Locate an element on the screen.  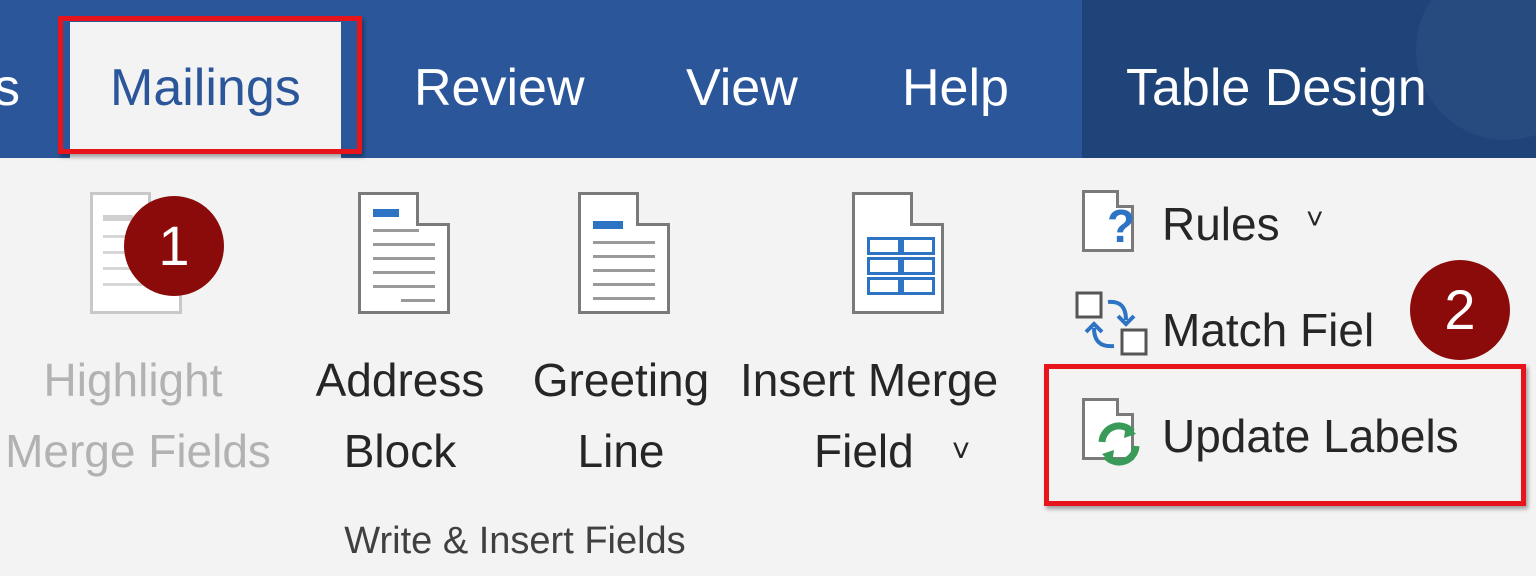
tab-table-design: Table Design is located at coordinates (1276, 79).